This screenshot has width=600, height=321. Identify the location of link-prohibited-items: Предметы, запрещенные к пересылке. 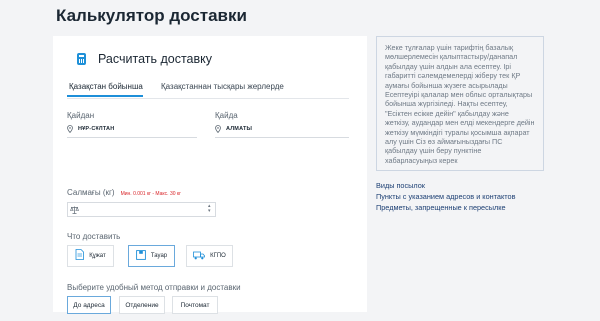
(441, 207).